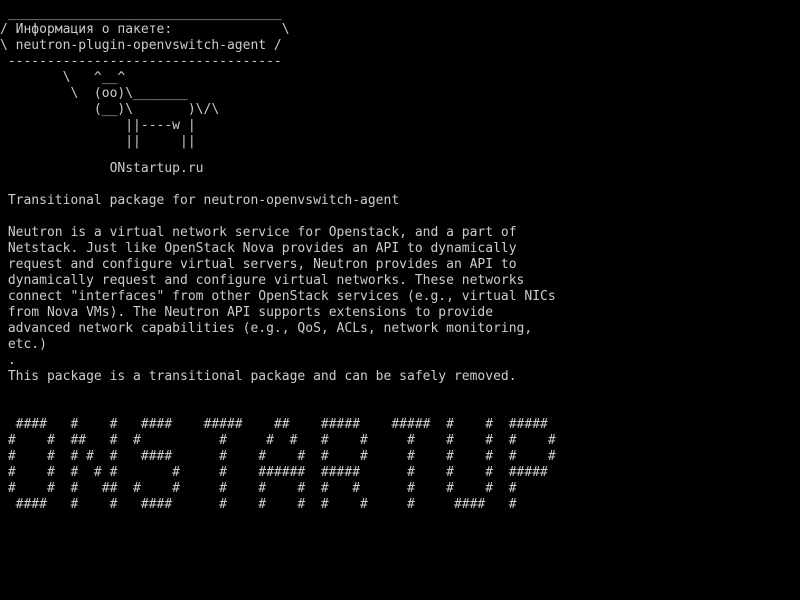 The image size is (800, 600). I want to click on site-label: ONstartup.ru, so click(102, 168).